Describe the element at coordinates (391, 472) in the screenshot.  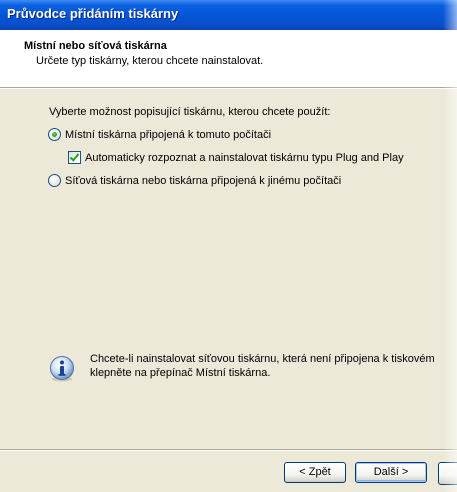
I see `next-button: Další >` at that location.